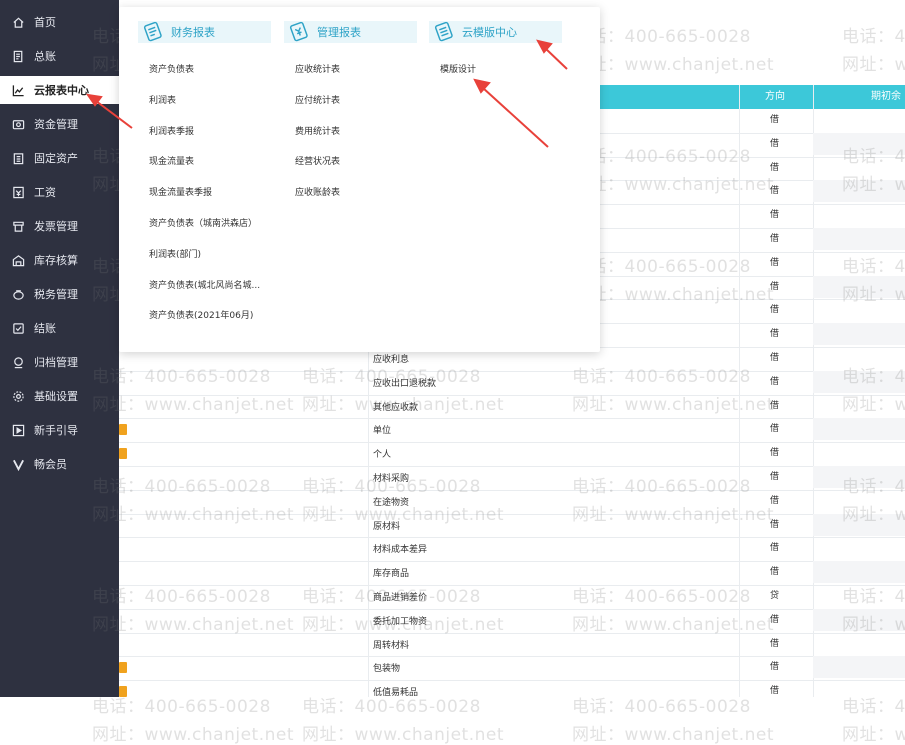  I want to click on sidebar-item-12: 基础设置, so click(59, 396).